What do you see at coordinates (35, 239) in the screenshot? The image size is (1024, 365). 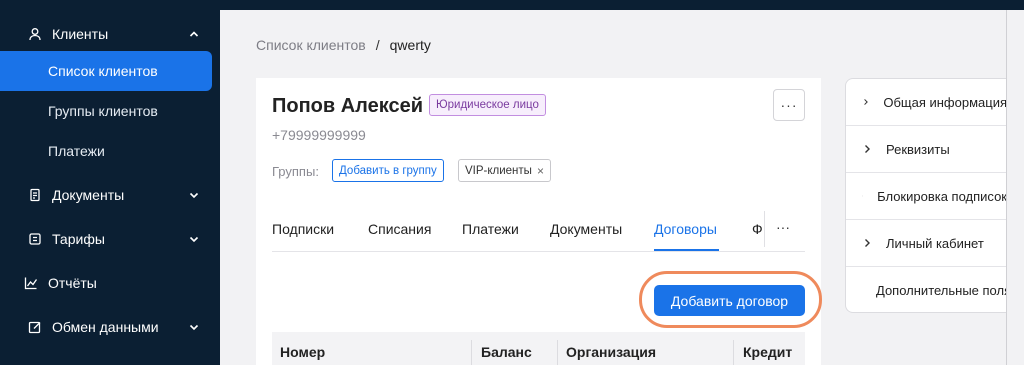 I see `tariff-icon` at bounding box center [35, 239].